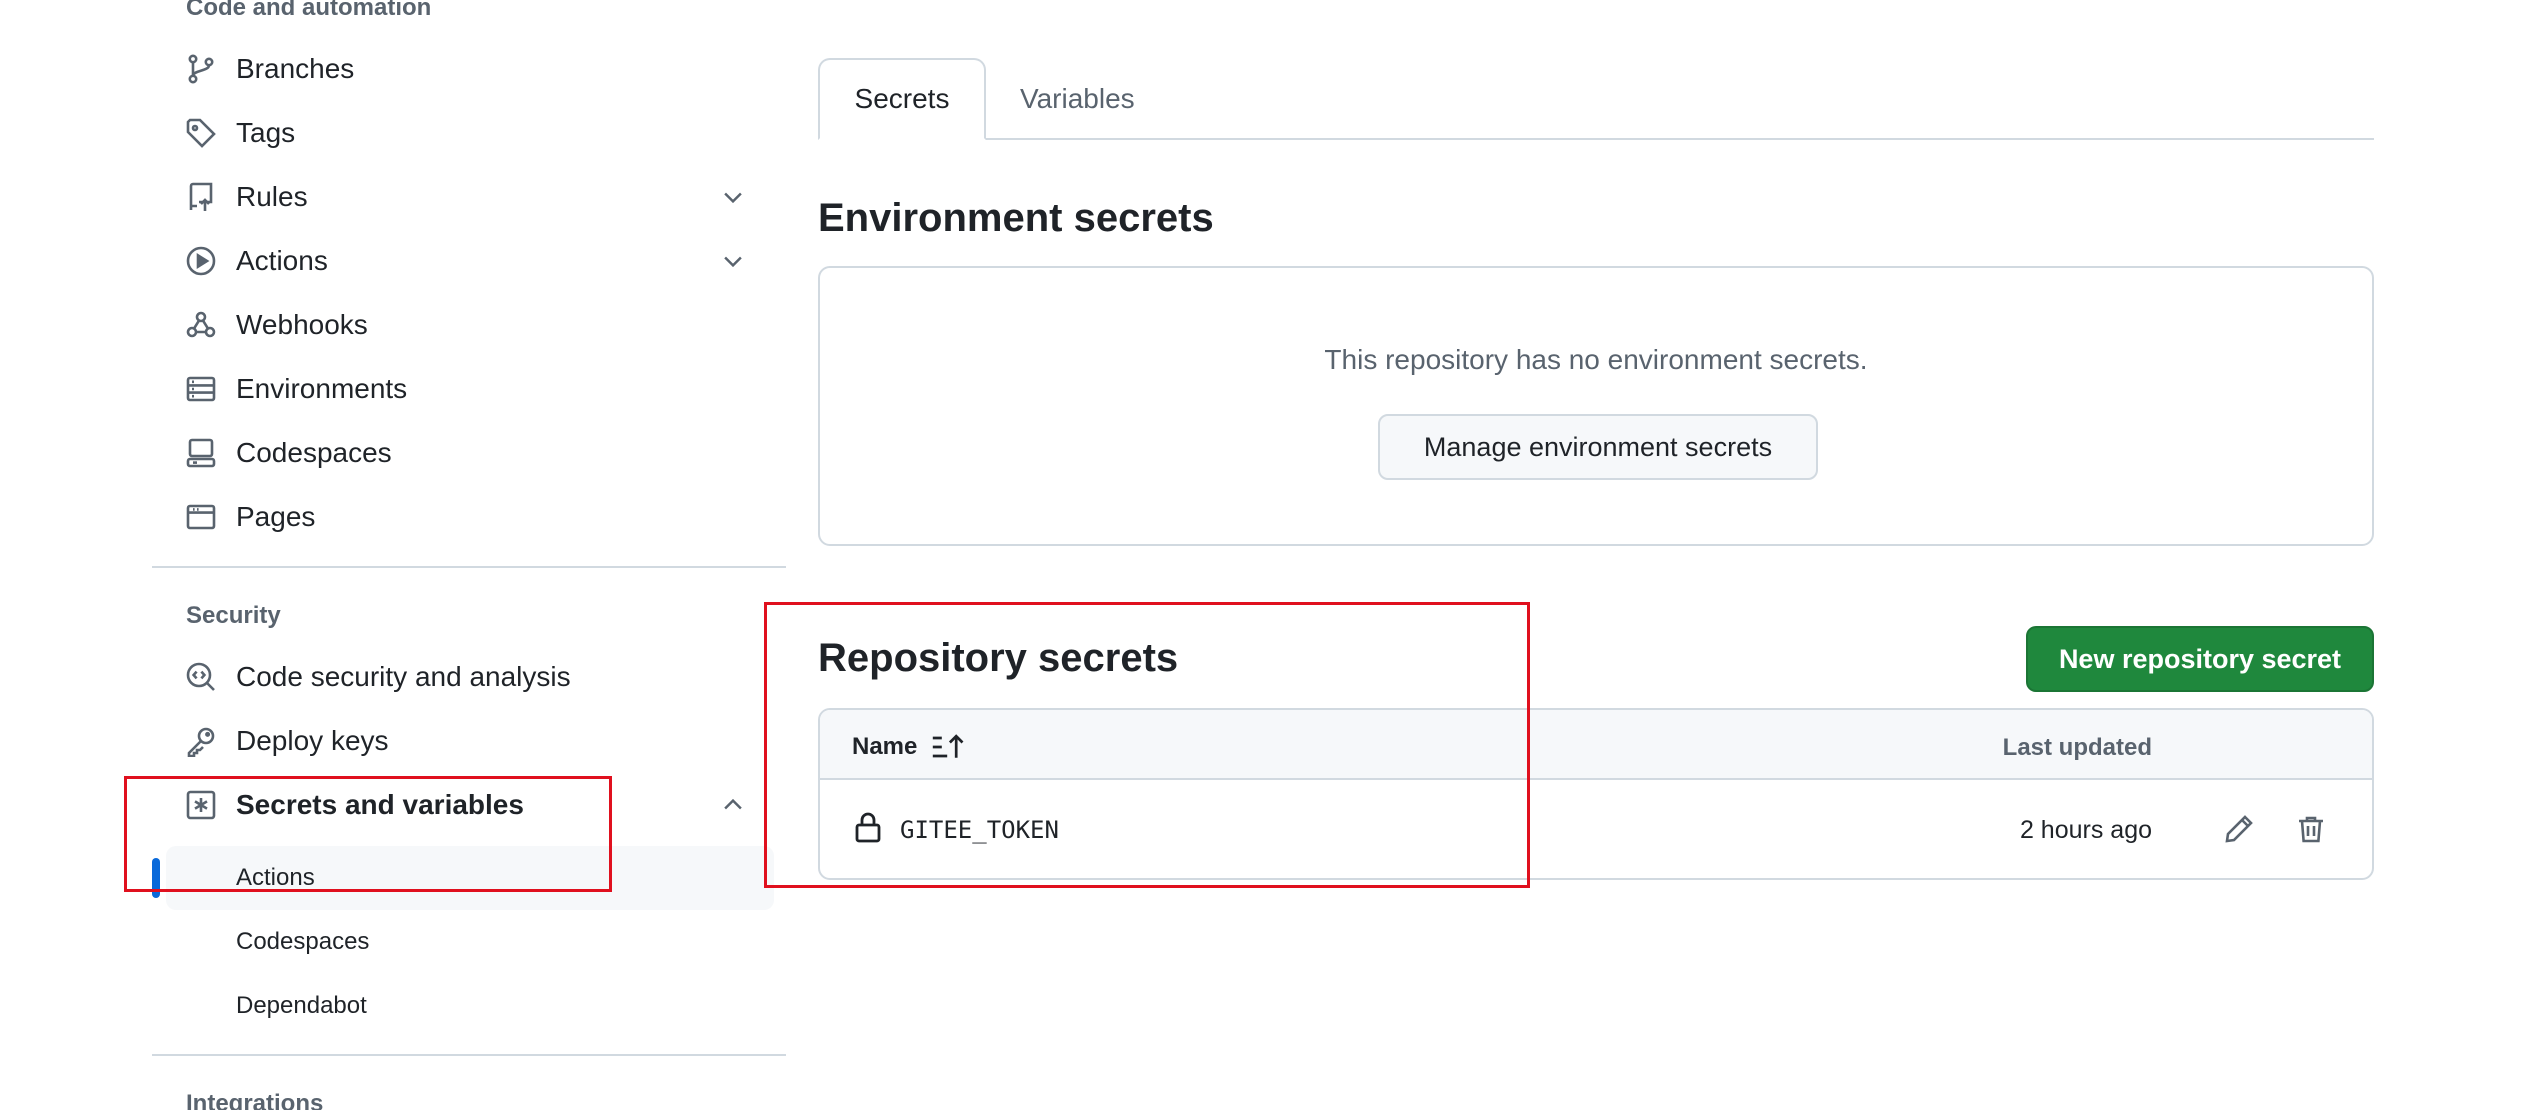 The image size is (2534, 1110). Describe the element at coordinates (1077, 99) in the screenshot. I see `tab-variables: Variables` at that location.